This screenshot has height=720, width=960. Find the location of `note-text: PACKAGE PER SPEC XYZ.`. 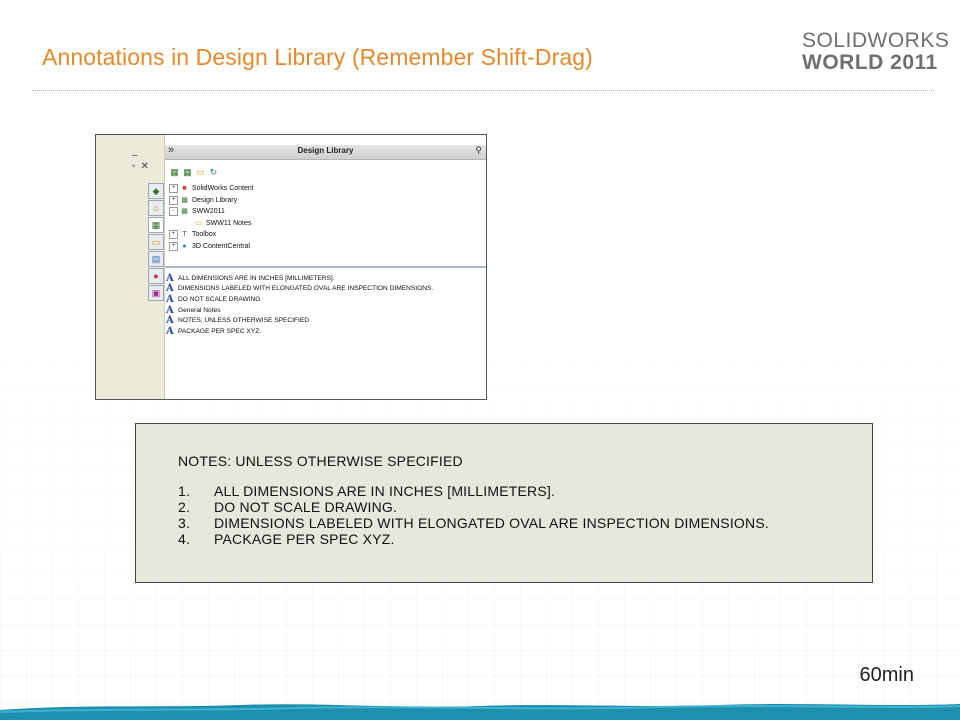

note-text: PACKAGE PER SPEC XYZ. is located at coordinates (304, 539).